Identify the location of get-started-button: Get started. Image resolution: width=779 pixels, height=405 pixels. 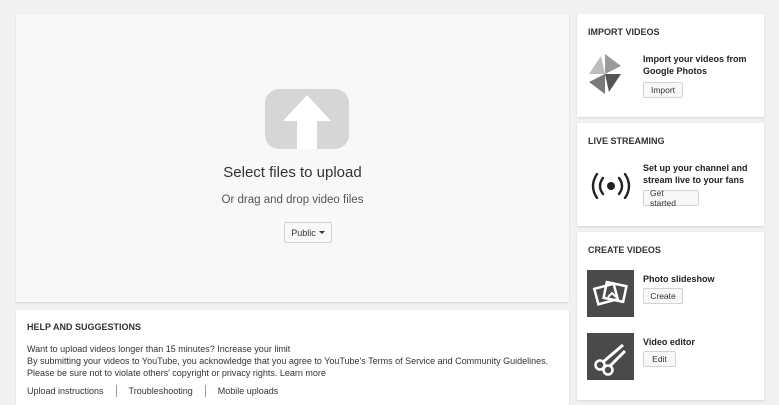
(671, 198).